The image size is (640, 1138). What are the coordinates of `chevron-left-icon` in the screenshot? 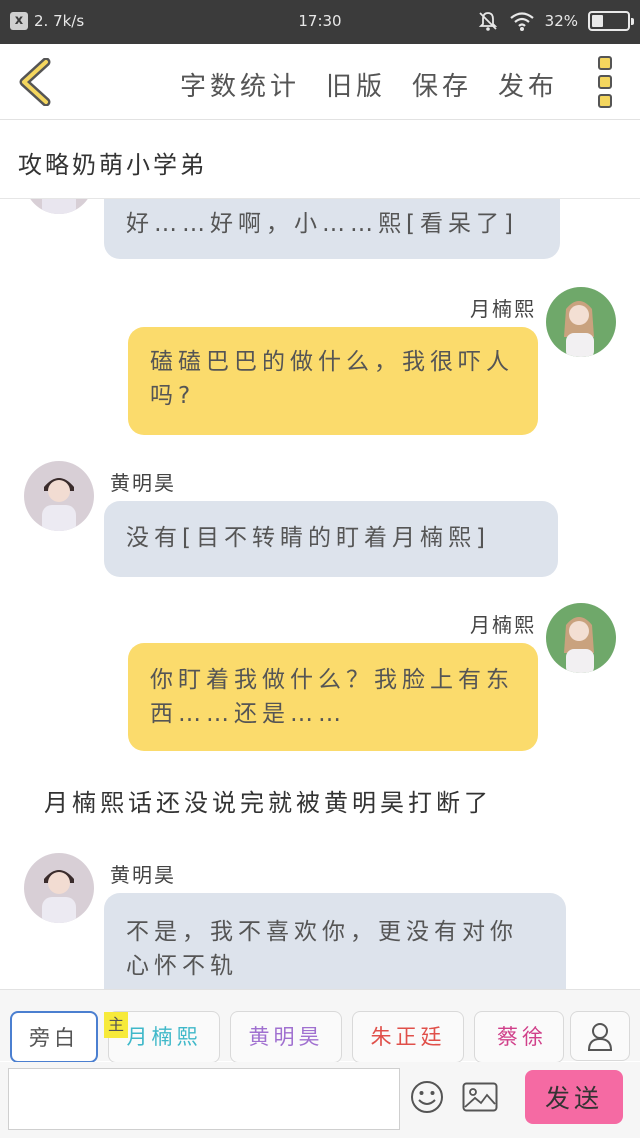 It's located at (35, 82).